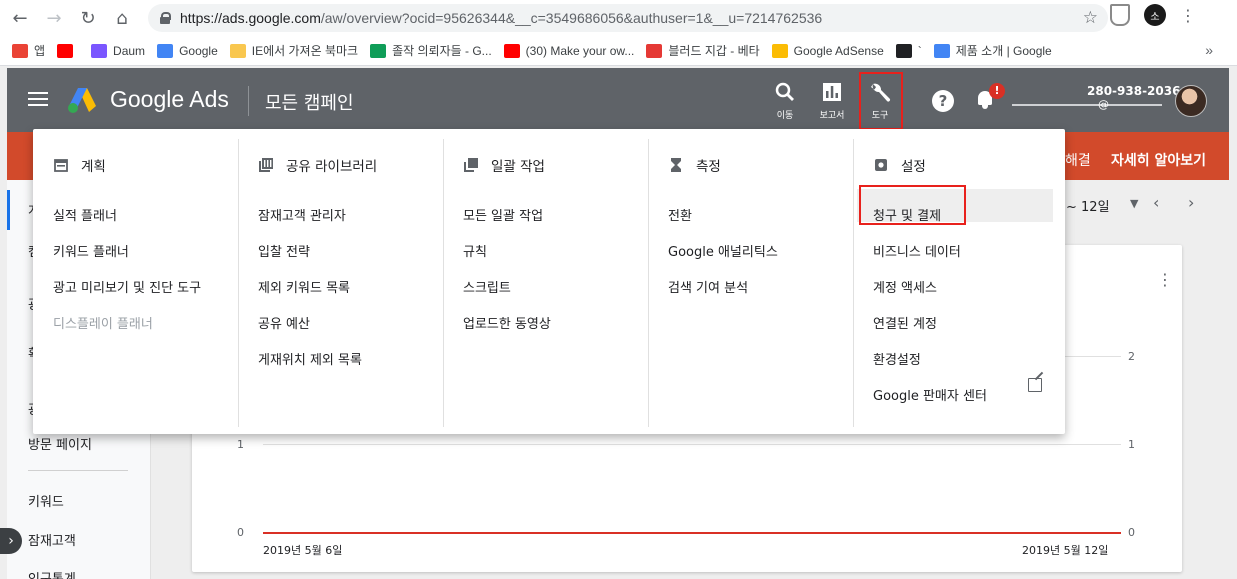  What do you see at coordinates (302, 214) in the screenshot?
I see `menu-item: 잠재고객 관리자` at bounding box center [302, 214].